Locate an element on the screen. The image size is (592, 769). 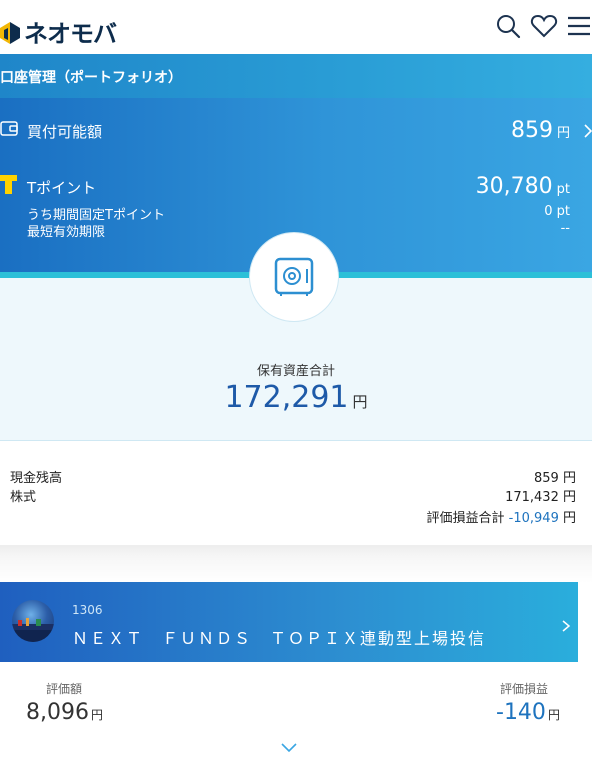
portfolio-section-header: 口座管理（ポートフォリオ） is located at coordinates (296, 76).